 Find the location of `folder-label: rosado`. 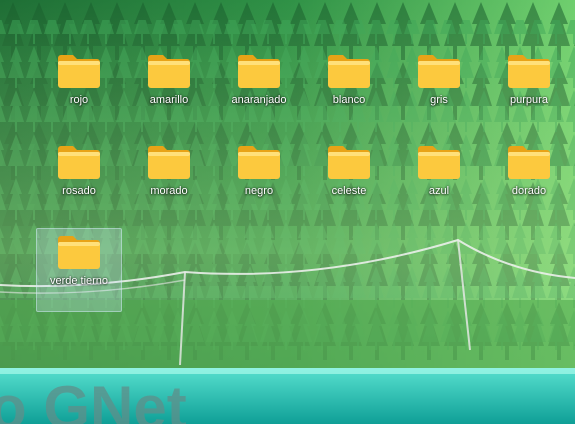

folder-label: rosado is located at coordinates (79, 191).